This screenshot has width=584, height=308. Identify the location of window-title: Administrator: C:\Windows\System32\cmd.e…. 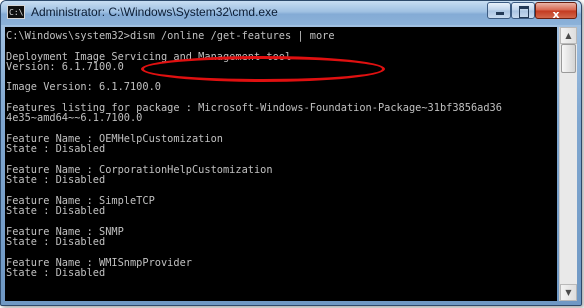
(154, 12).